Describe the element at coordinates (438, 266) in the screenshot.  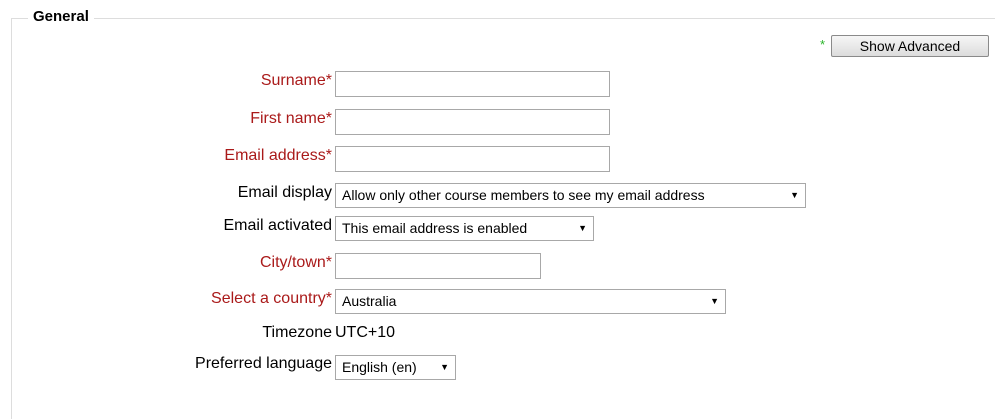
I see `city-input` at that location.